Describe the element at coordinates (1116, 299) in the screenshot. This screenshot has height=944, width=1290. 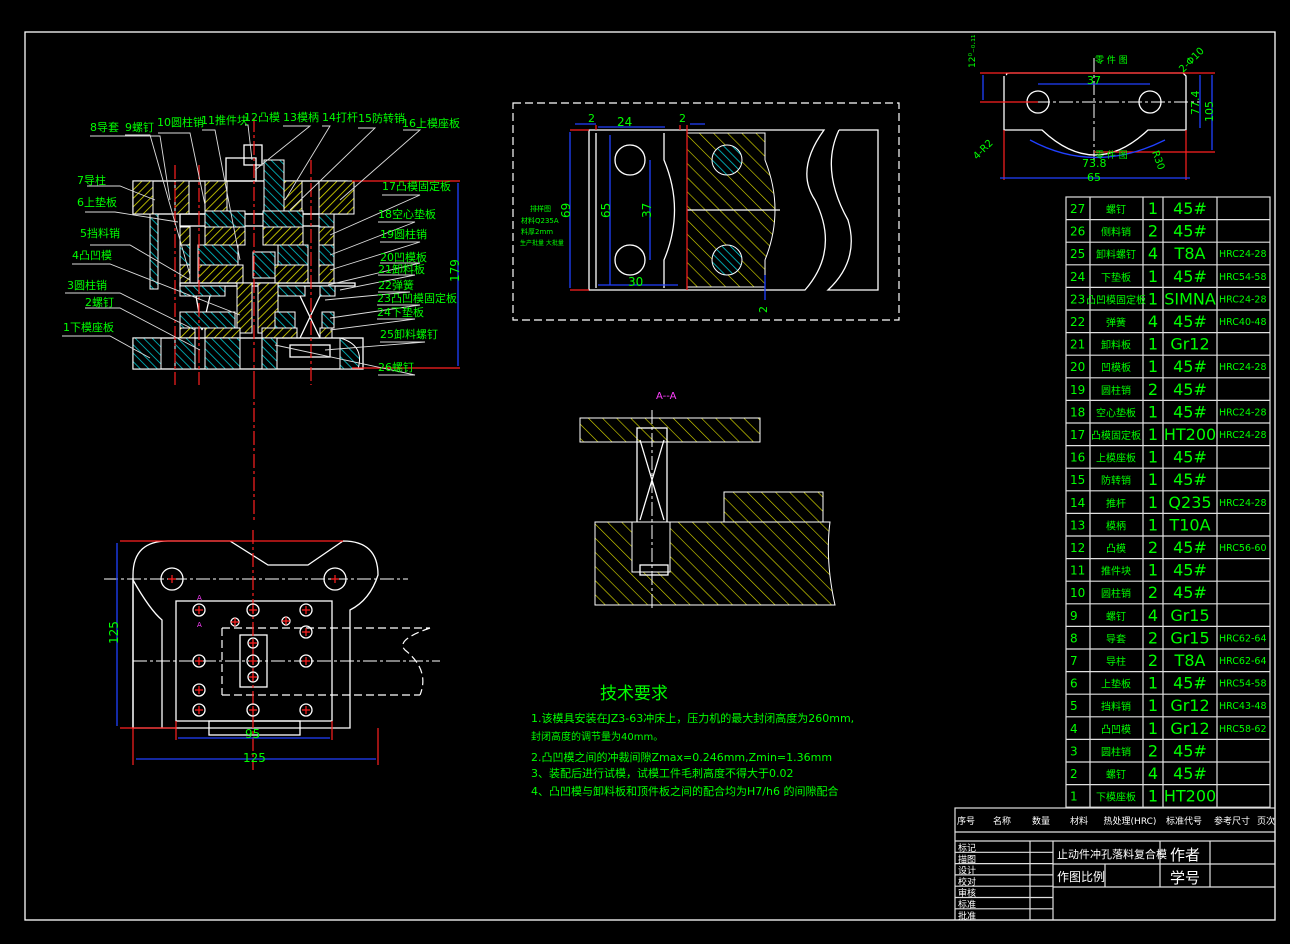
I see `part-name: 凸凹模固定板` at that location.